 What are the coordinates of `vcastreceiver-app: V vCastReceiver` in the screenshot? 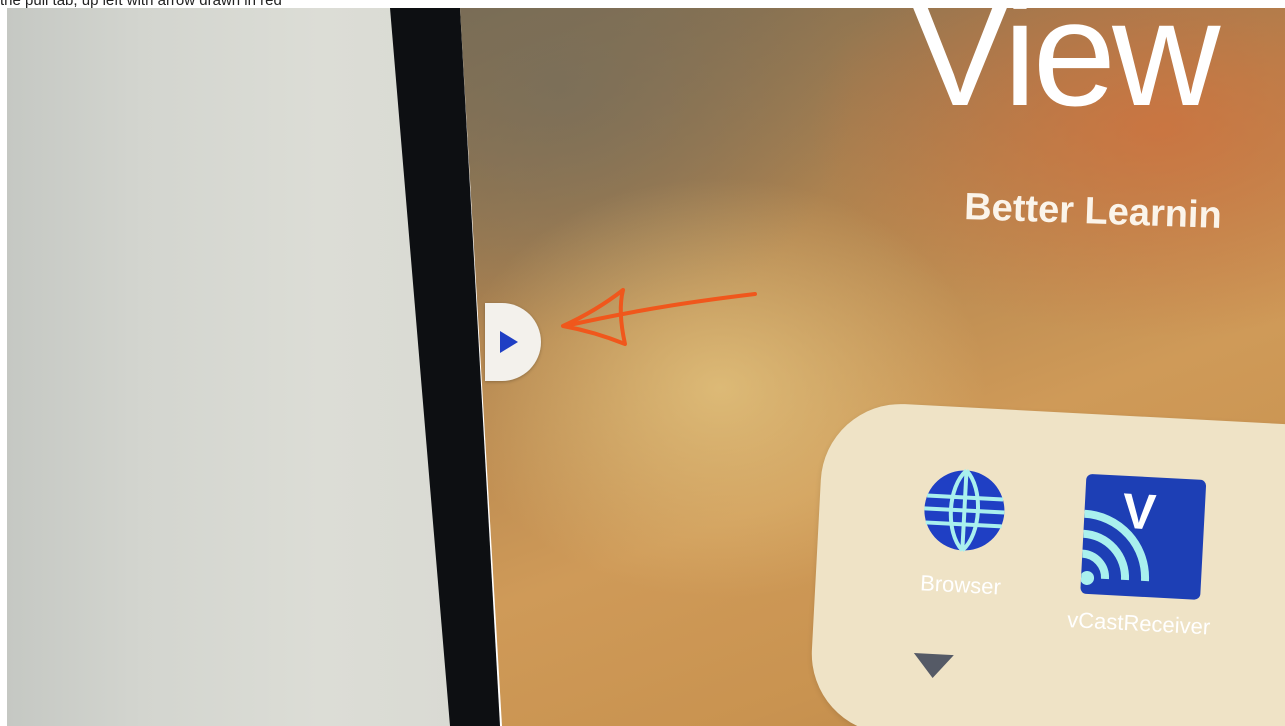 It's located at (1142, 557).